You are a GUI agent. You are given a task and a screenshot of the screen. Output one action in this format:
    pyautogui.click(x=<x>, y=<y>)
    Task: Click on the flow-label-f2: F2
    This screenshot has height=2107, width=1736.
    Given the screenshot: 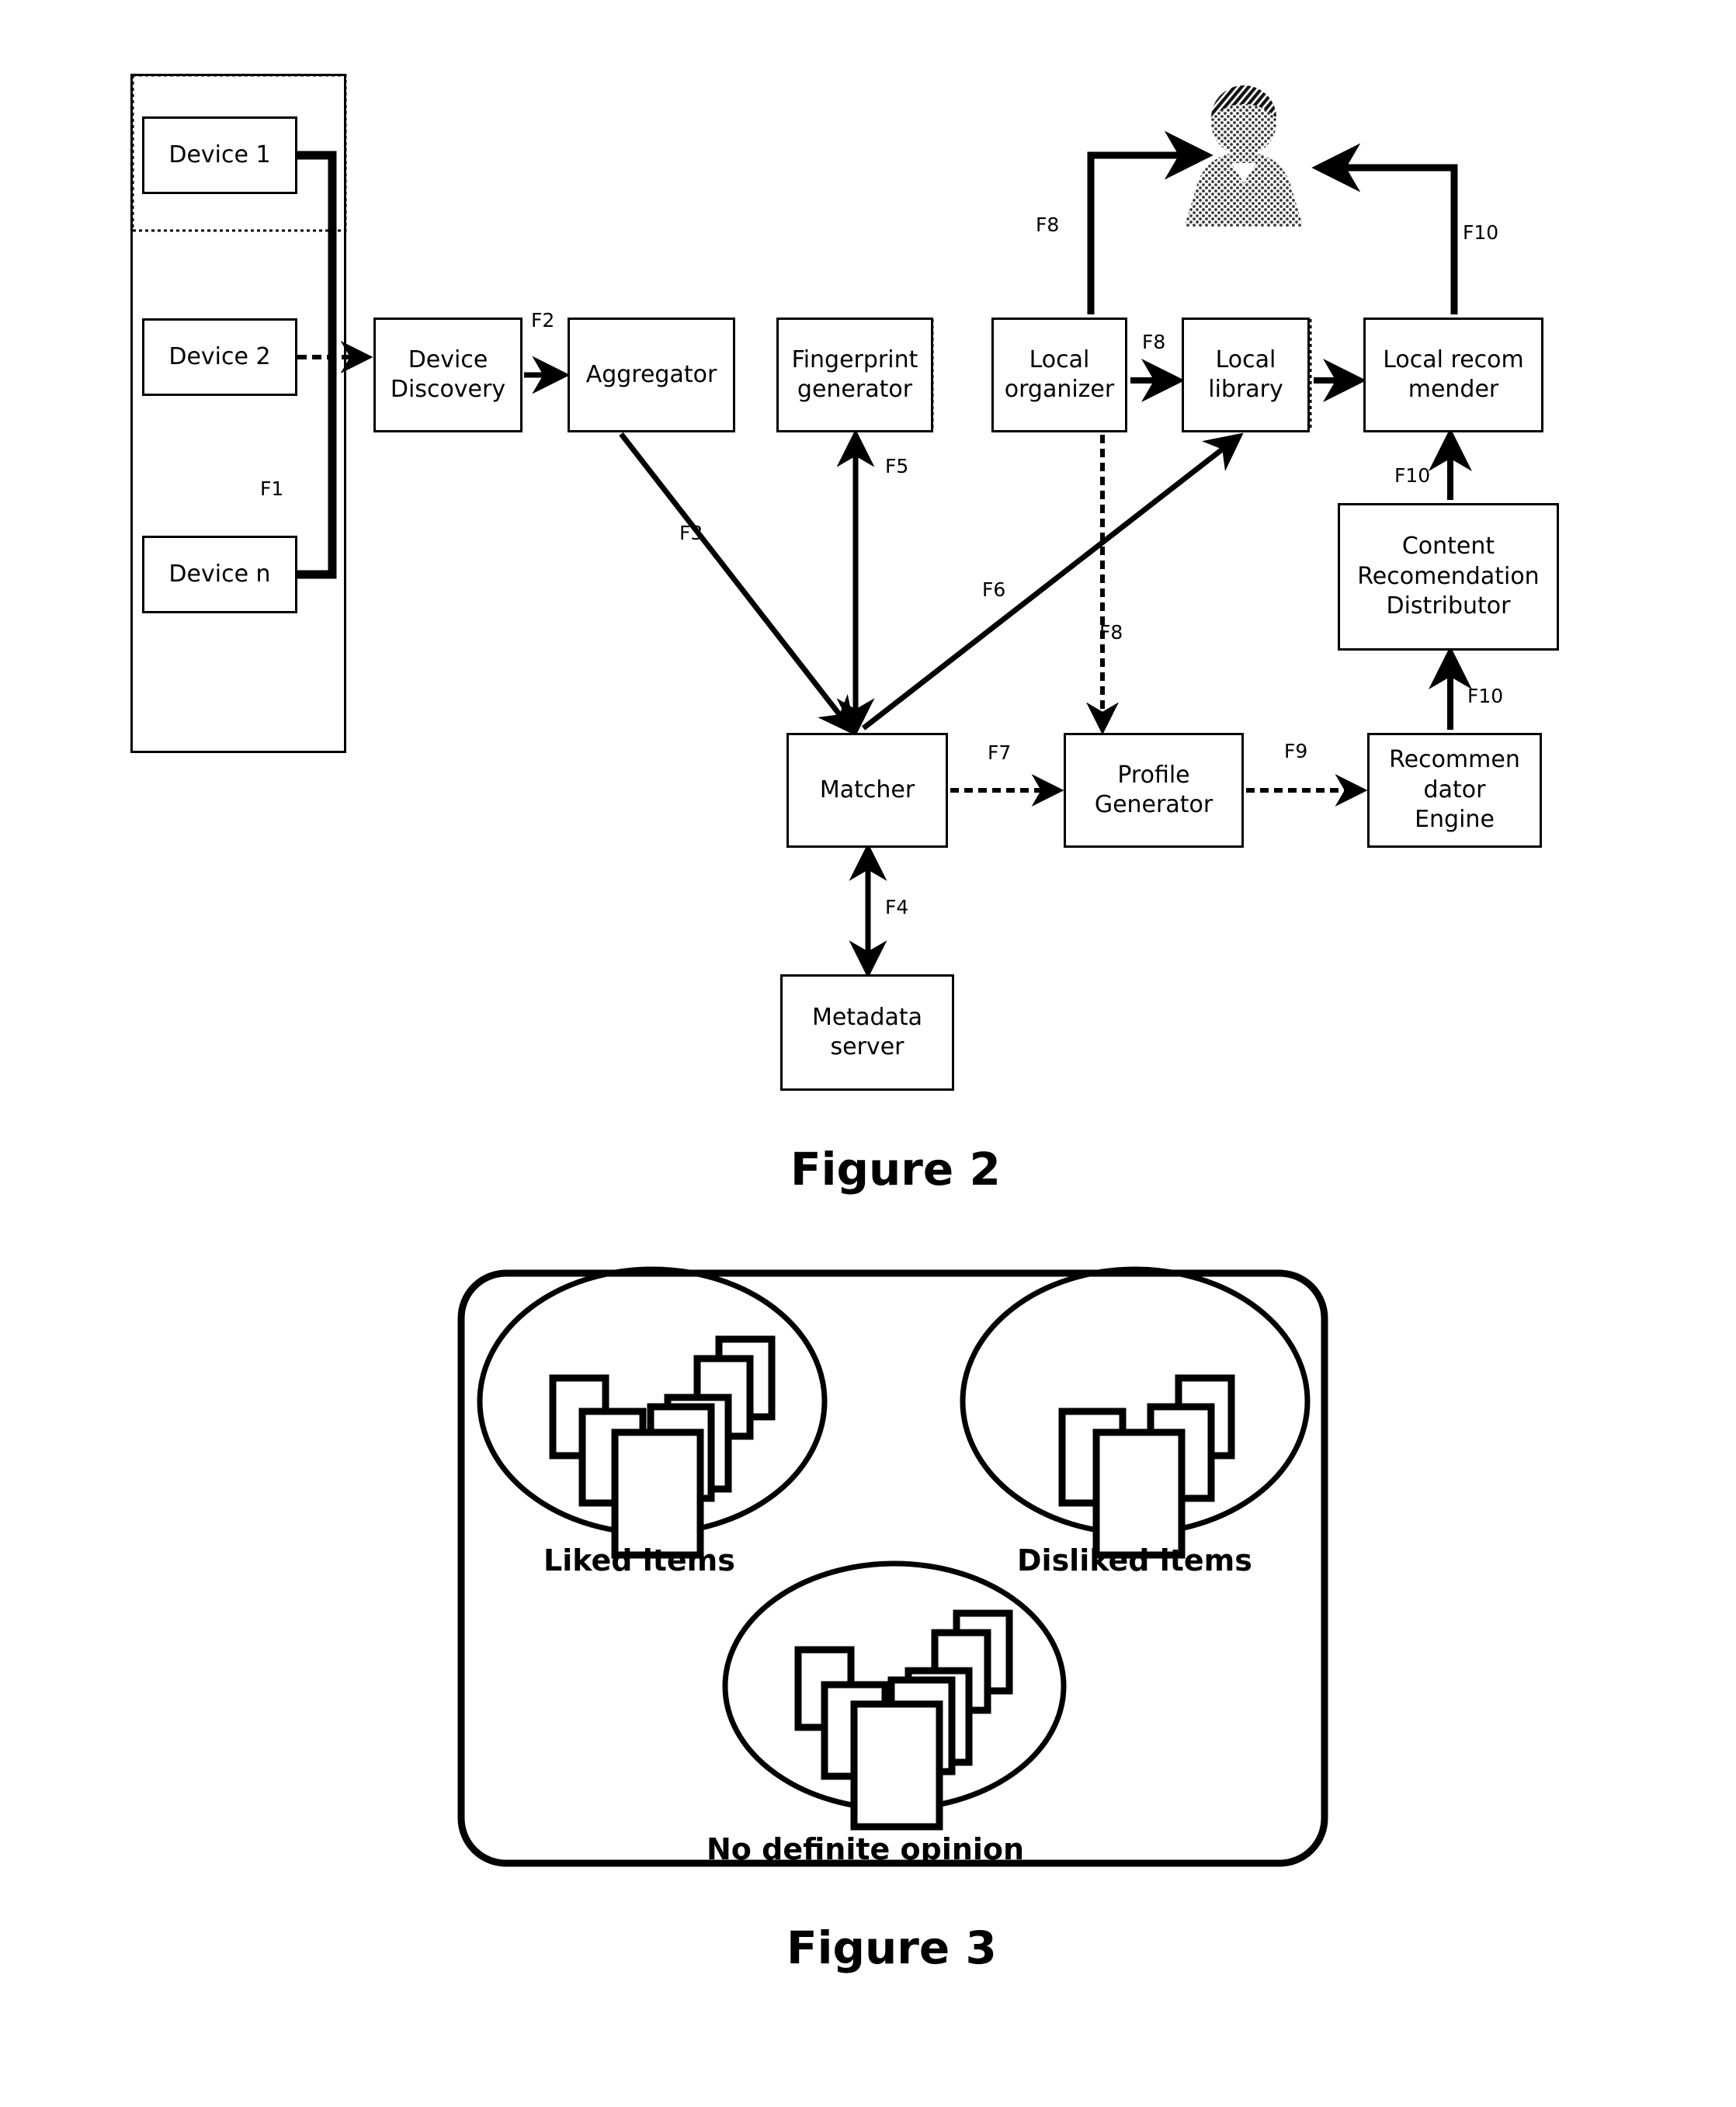 What is the action you would take?
    pyautogui.click(x=543, y=320)
    